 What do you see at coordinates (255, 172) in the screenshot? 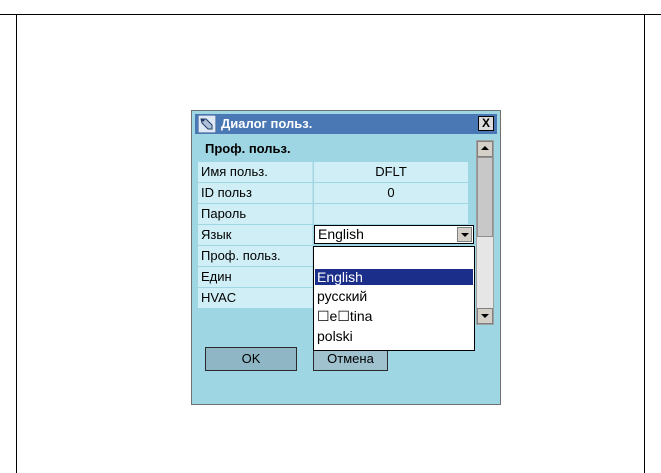
I see `row-label: Имя польз.` at bounding box center [255, 172].